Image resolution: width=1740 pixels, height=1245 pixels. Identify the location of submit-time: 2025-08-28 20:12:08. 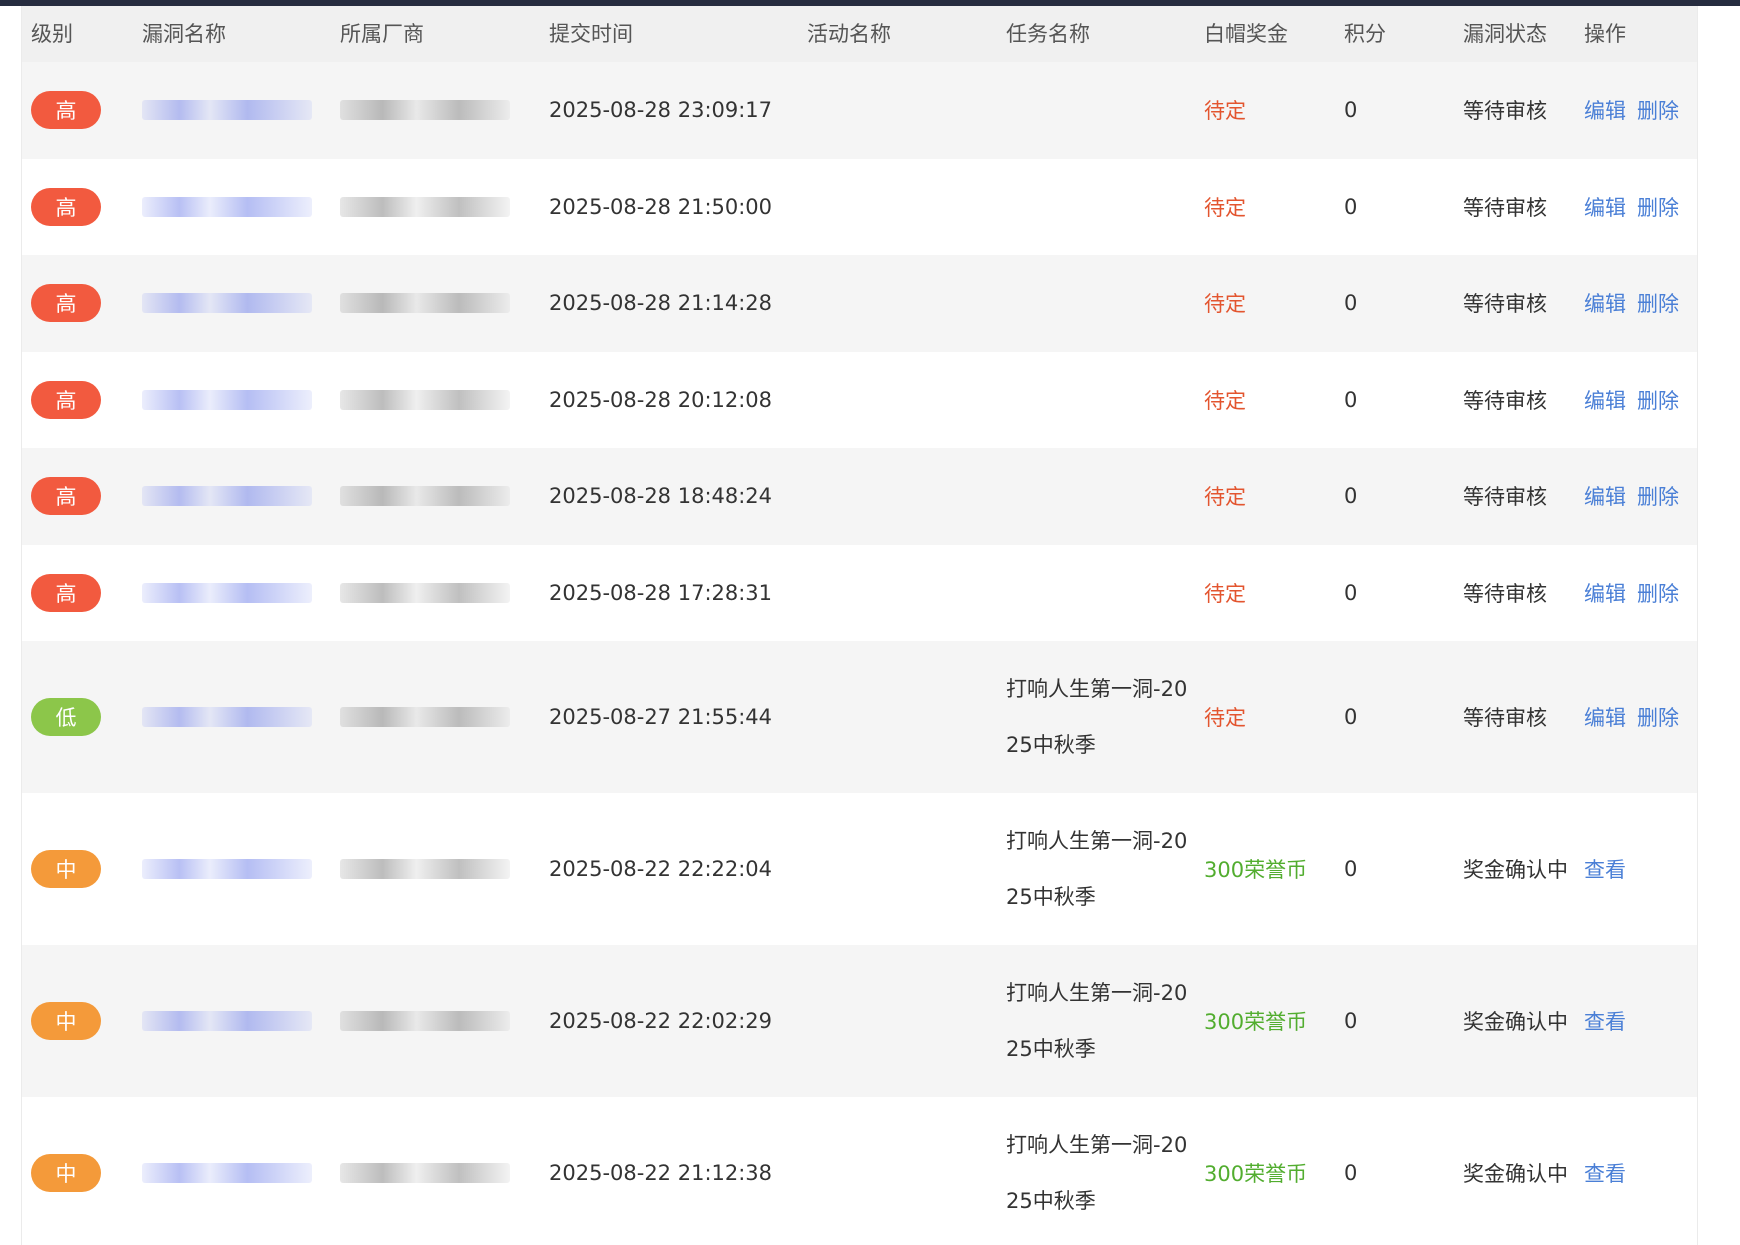
(661, 399).